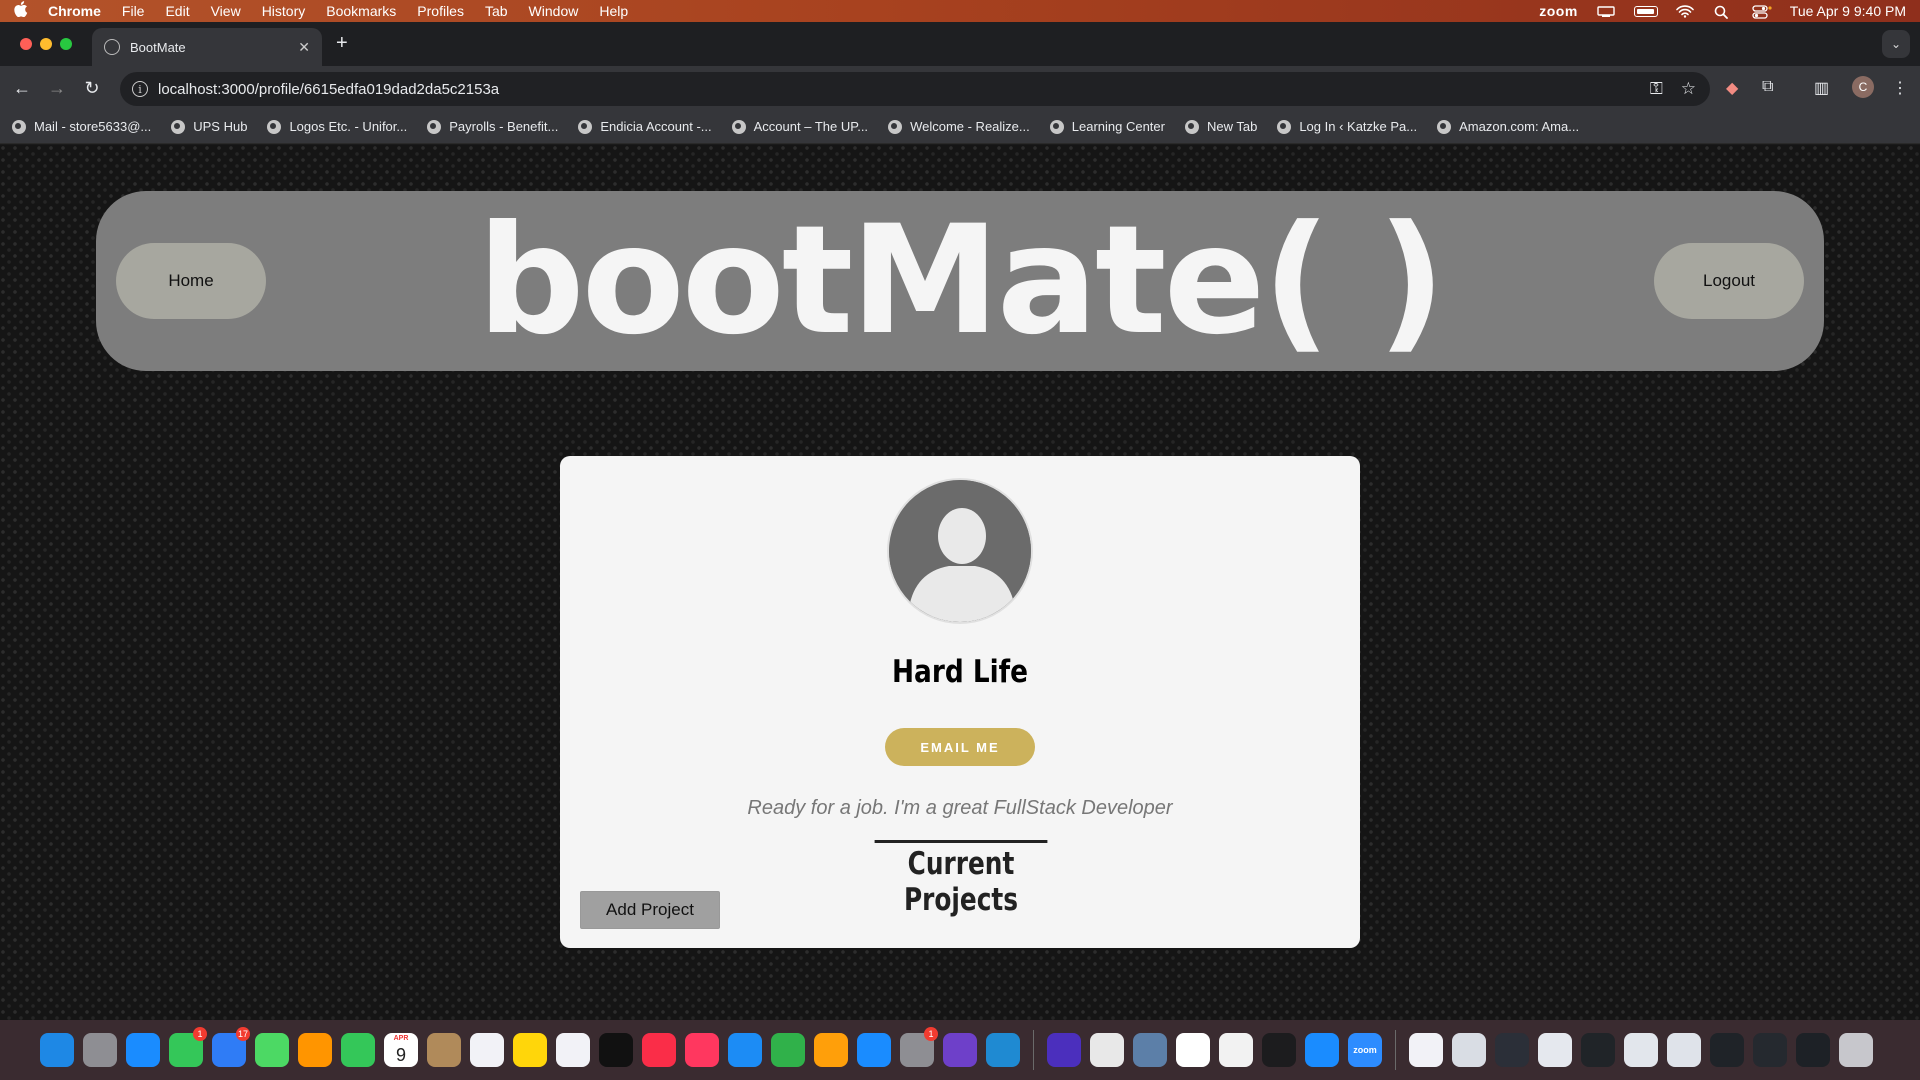 Image resolution: width=1920 pixels, height=1080 pixels. What do you see at coordinates (1279, 1050) in the screenshot?
I see `terminal-icon` at bounding box center [1279, 1050].